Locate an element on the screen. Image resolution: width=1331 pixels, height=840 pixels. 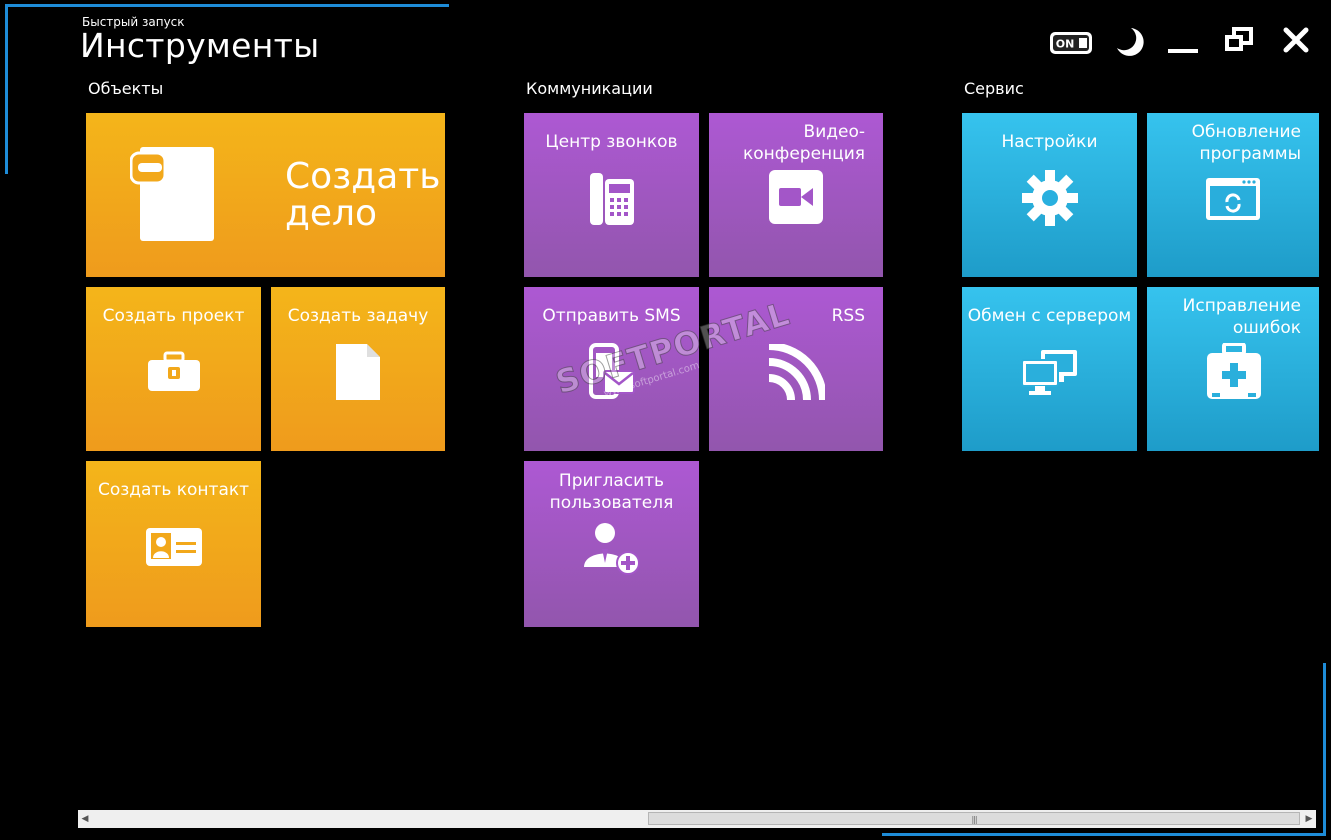
tile-update-program: Обновление программы is located at coordinates (1233, 195).